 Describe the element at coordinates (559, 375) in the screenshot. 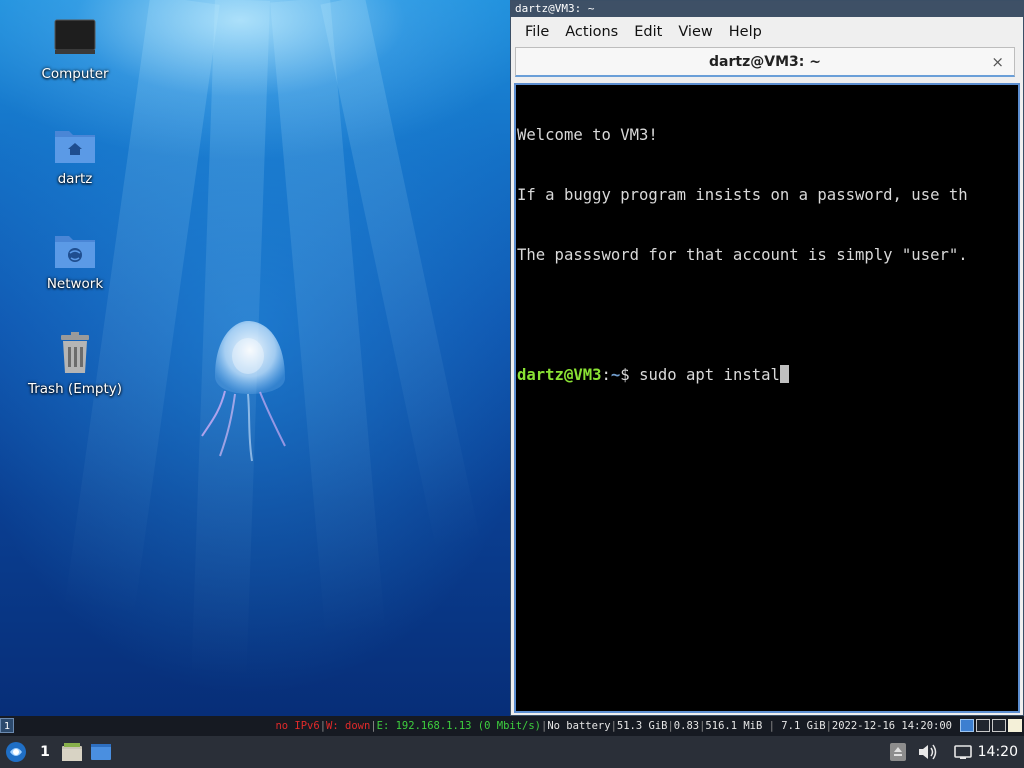

I see `prompt-user-host: dartz@VM3` at that location.